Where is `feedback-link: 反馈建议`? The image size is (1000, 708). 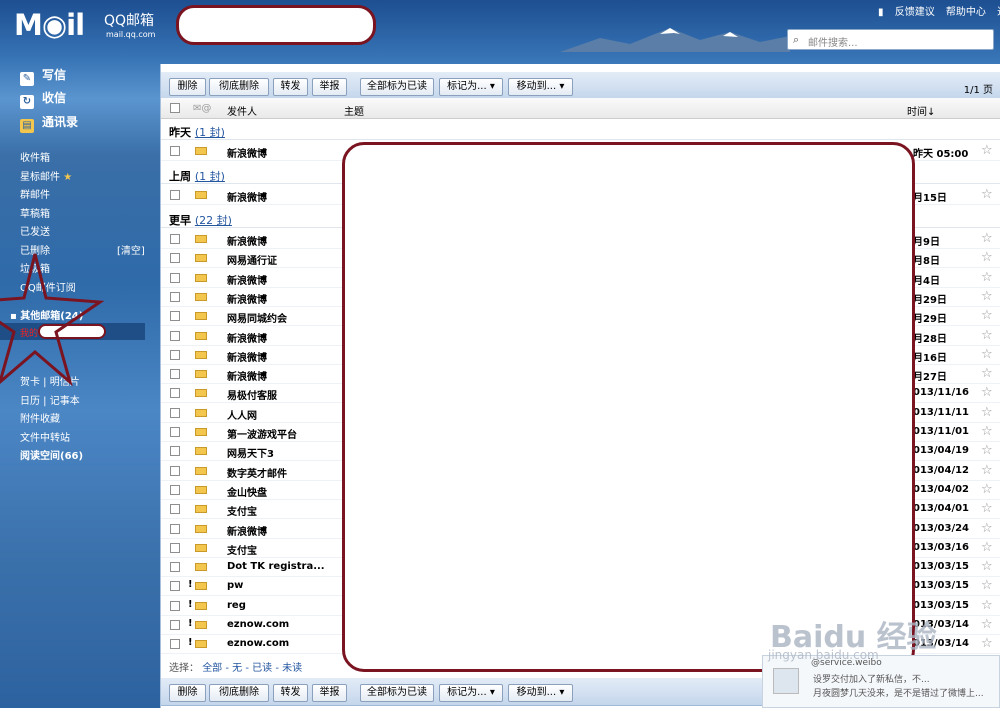 feedback-link: 反馈建议 is located at coordinates (915, 12).